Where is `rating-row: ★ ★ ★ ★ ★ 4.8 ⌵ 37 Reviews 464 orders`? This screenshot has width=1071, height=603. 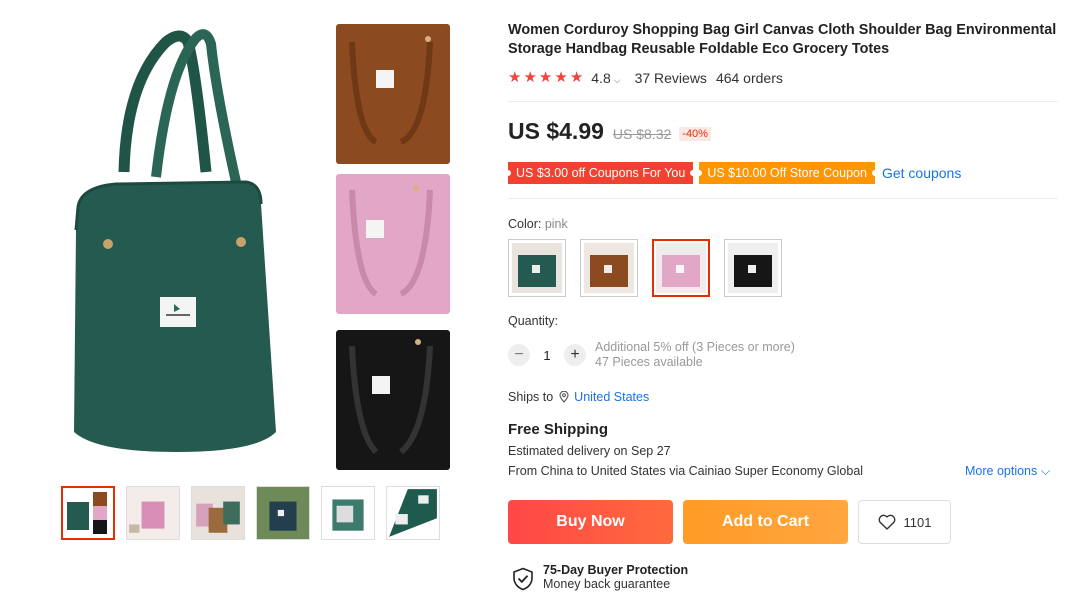
rating-row: ★ ★ ★ ★ ★ 4.8 ⌵ 37 Reviews 464 orders is located at coordinates (645, 78).